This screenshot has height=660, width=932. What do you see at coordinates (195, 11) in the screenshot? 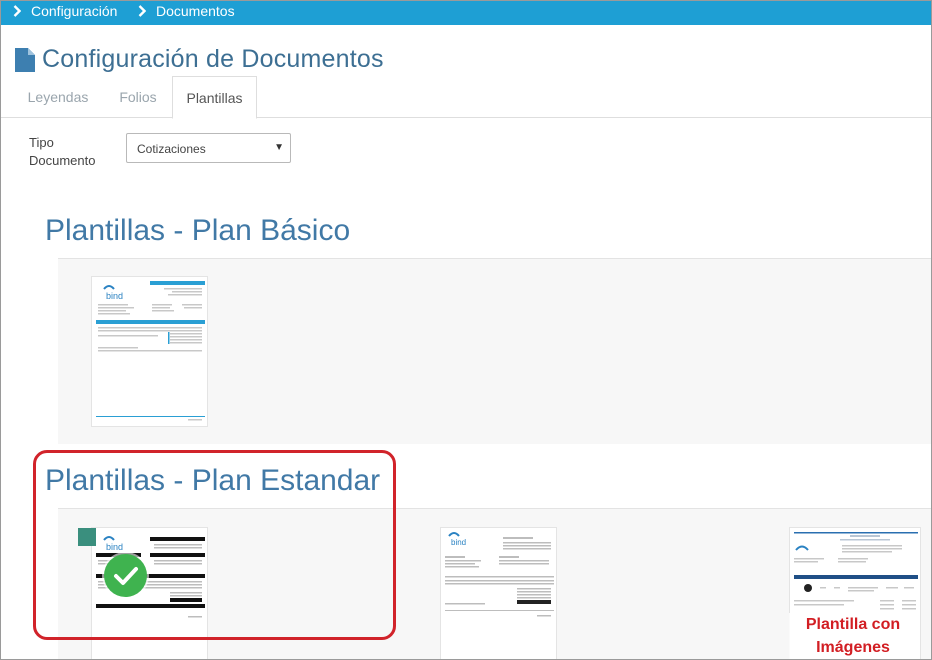
I see `breadcrumb-label: Documentos` at bounding box center [195, 11].